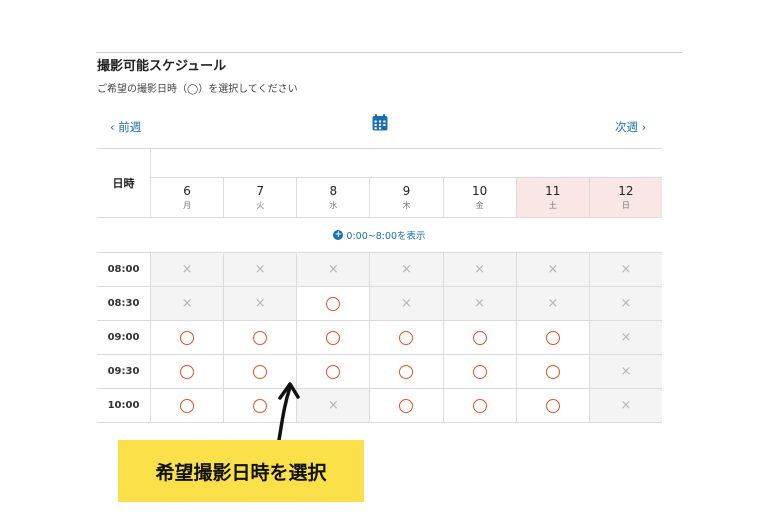 This screenshot has width=770, height=520. What do you see at coordinates (162, 66) in the screenshot?
I see `page-title: 撮影可能スケジュール` at bounding box center [162, 66].